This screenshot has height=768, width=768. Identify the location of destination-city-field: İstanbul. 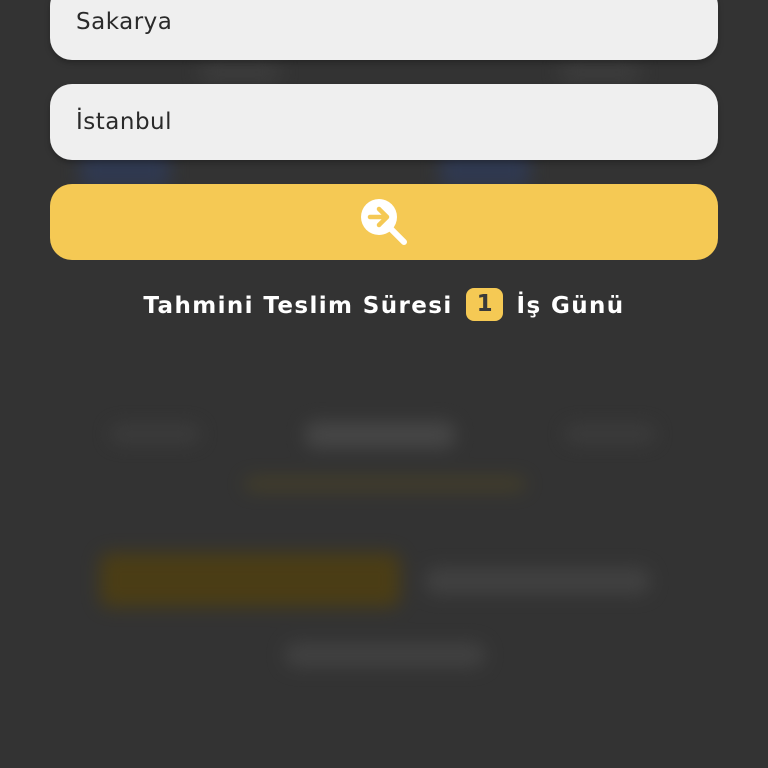
(384, 122).